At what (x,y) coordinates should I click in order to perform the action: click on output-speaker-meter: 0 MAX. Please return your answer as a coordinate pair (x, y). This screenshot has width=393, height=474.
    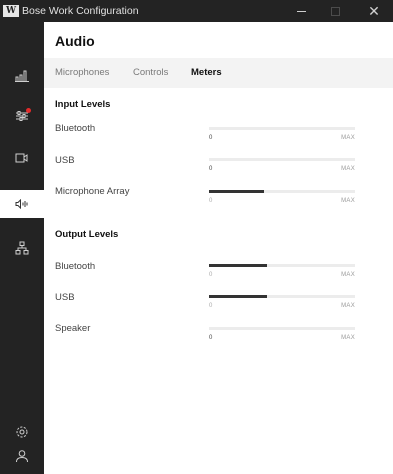
    Looking at the image, I should click on (282, 335).